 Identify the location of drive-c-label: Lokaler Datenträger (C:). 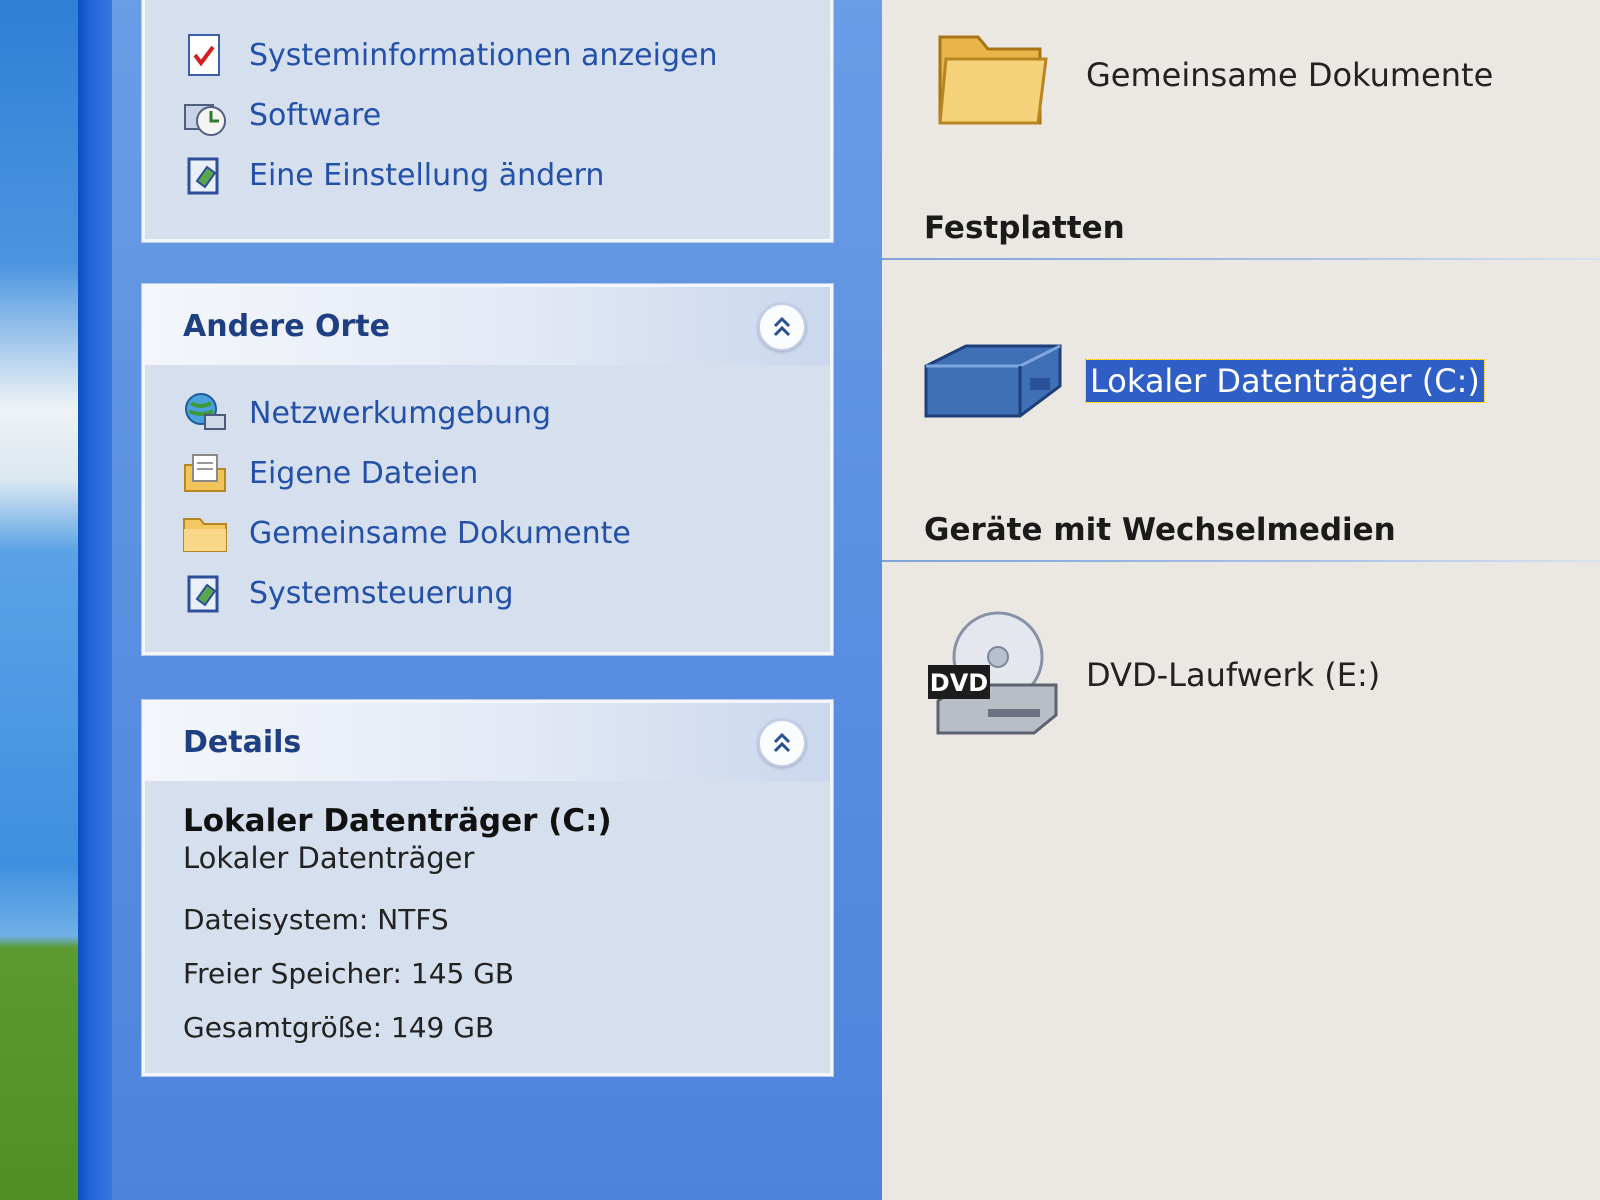
(1285, 381).